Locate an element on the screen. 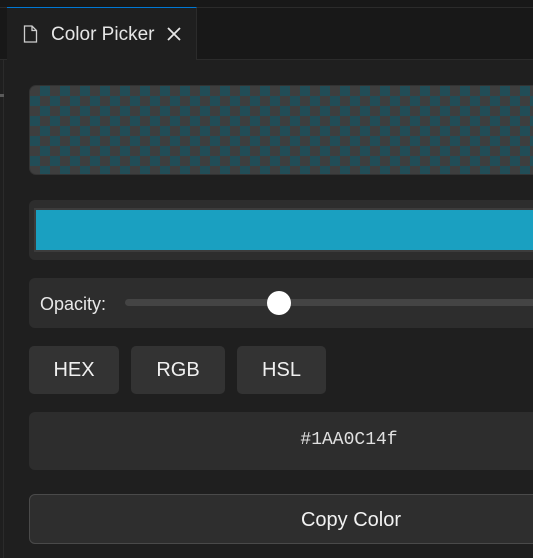 The image size is (533, 558). opacity-slider-thumb is located at coordinates (279, 303).